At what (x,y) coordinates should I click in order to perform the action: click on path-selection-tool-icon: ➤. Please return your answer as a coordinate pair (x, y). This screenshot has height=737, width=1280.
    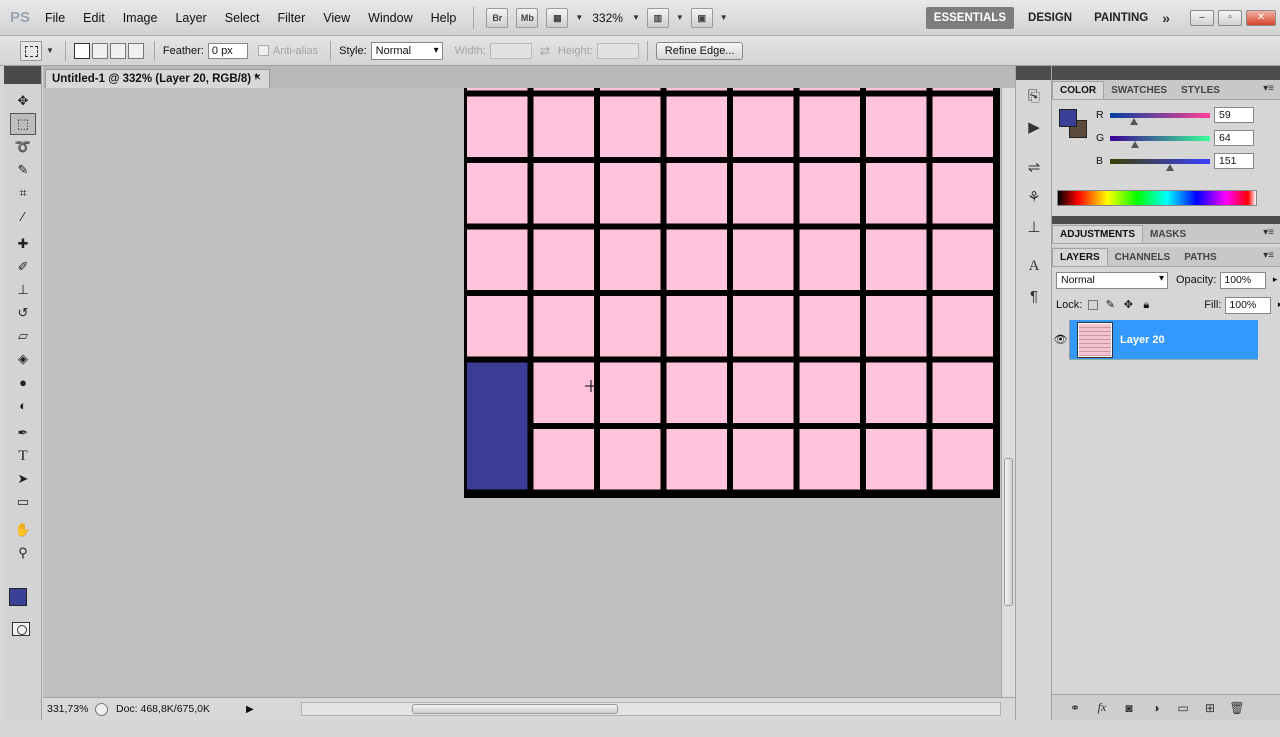
    Looking at the image, I should click on (23, 479).